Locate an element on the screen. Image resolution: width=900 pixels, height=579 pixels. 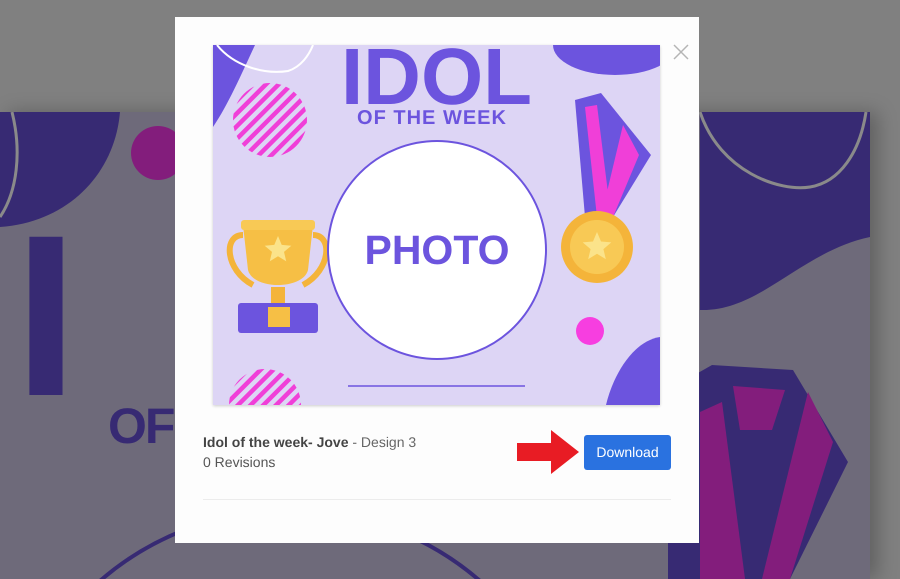
photo-label: PHOTO is located at coordinates (437, 250).